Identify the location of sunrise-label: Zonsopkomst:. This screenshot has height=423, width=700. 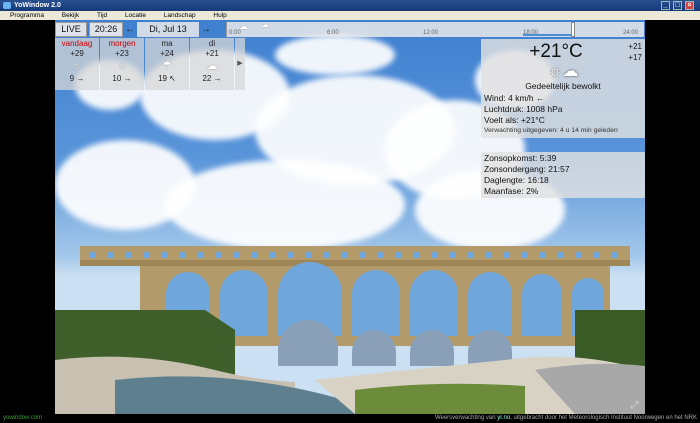
(511, 158).